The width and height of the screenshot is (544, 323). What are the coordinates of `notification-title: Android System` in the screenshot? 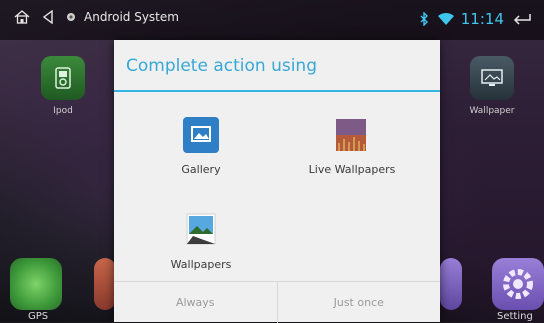 It's located at (131, 17).